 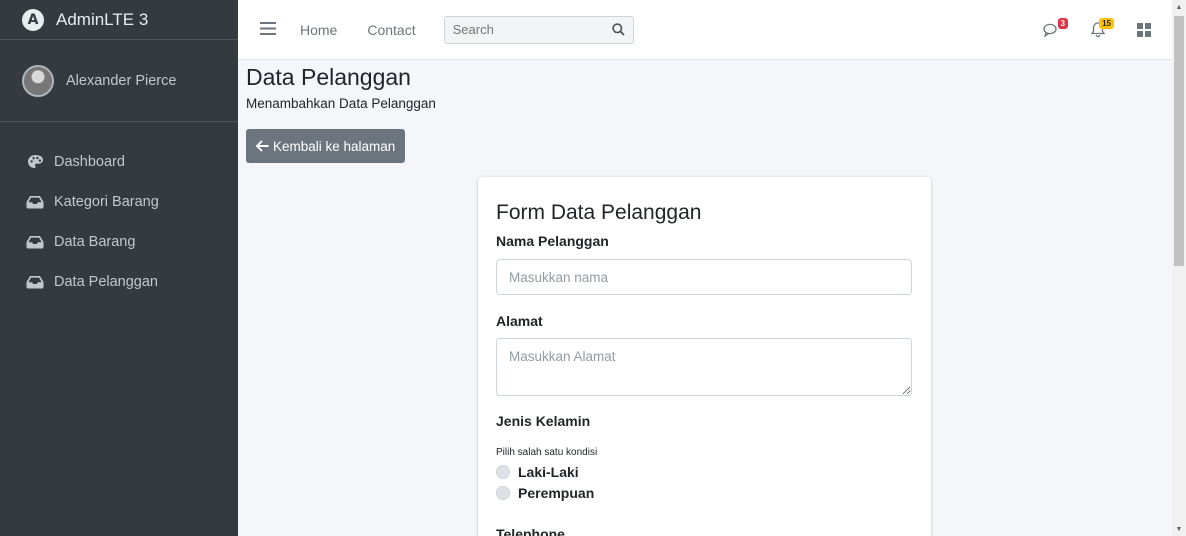 I want to click on nav-link-contact: Contact, so click(x=391, y=30).